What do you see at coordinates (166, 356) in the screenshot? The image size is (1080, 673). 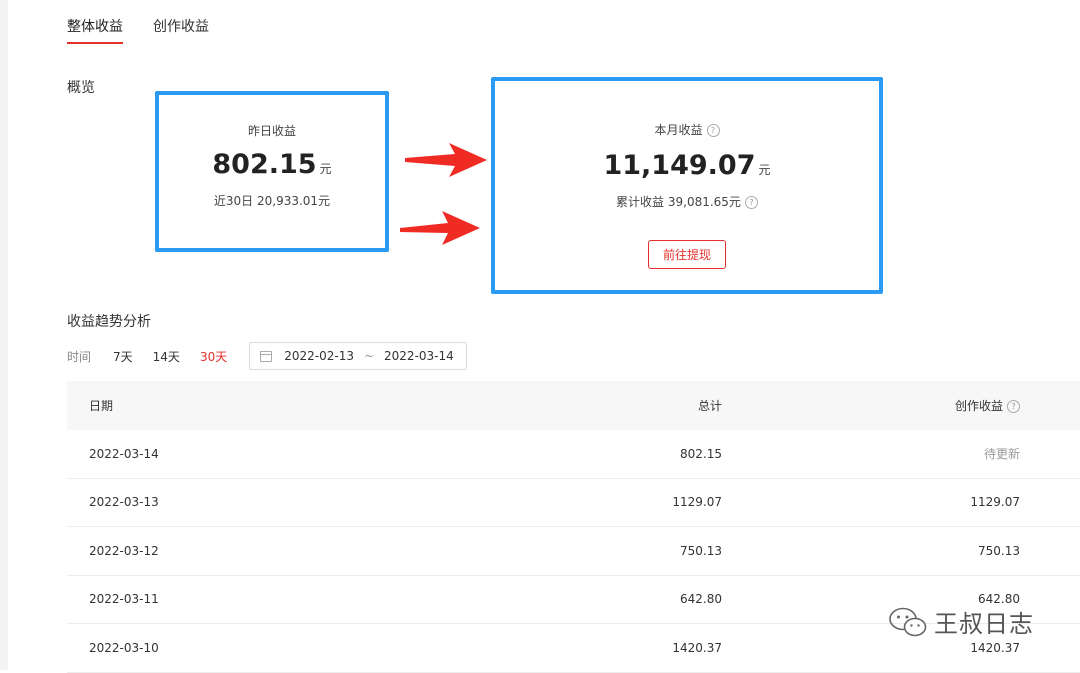 I see `range-14-days: 14天` at bounding box center [166, 356].